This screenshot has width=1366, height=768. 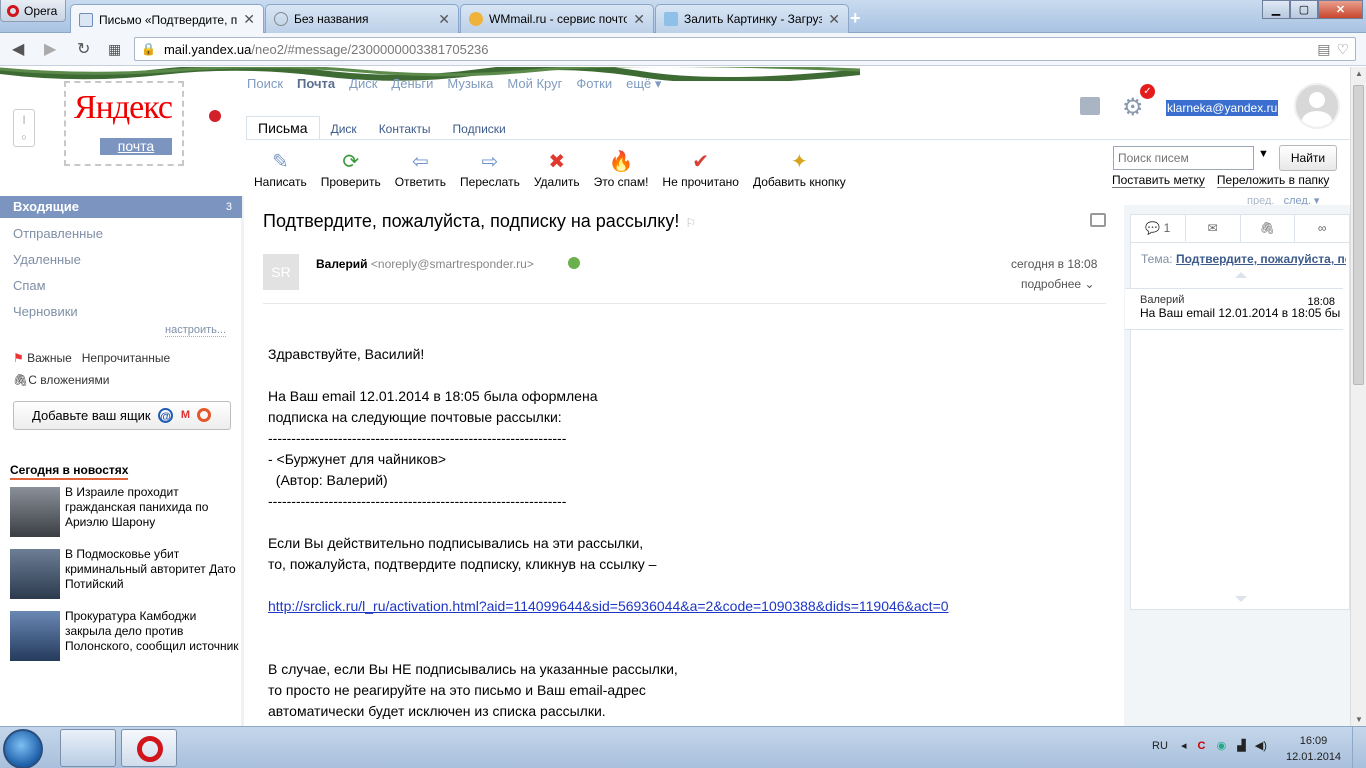 What do you see at coordinates (121, 313) in the screenshot?
I see `folder-drafts: Черновики` at bounding box center [121, 313].